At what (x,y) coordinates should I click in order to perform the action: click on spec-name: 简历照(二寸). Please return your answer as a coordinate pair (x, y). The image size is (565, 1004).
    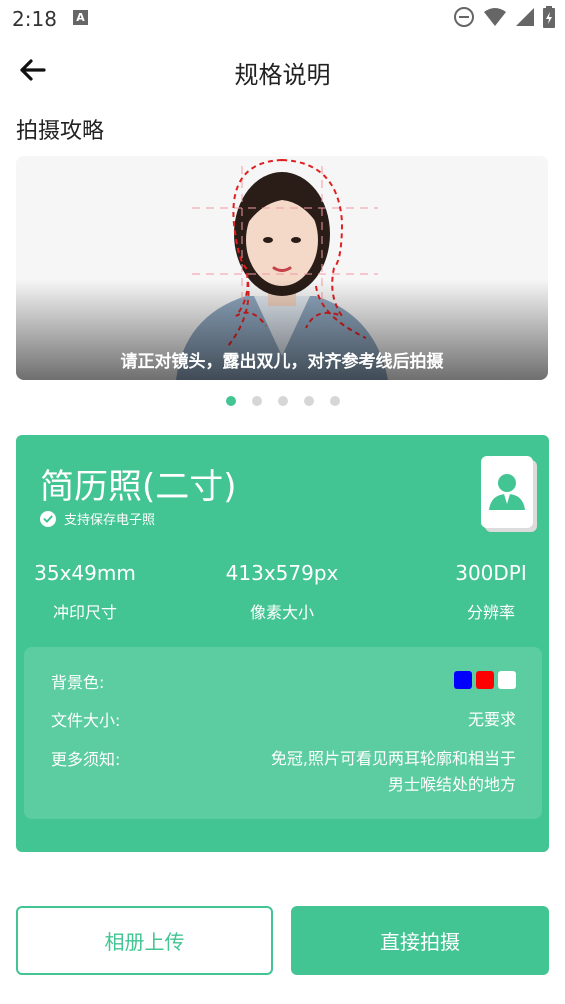
    Looking at the image, I should click on (138, 487).